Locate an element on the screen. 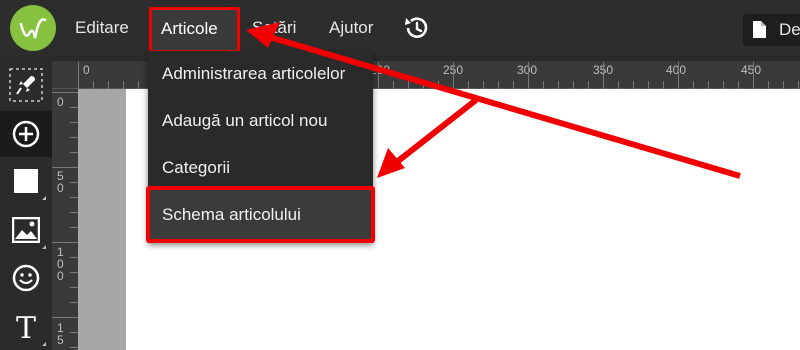 Image resolution: width=800 pixels, height=350 pixels. ruler-label: 200 is located at coordinates (380, 70).